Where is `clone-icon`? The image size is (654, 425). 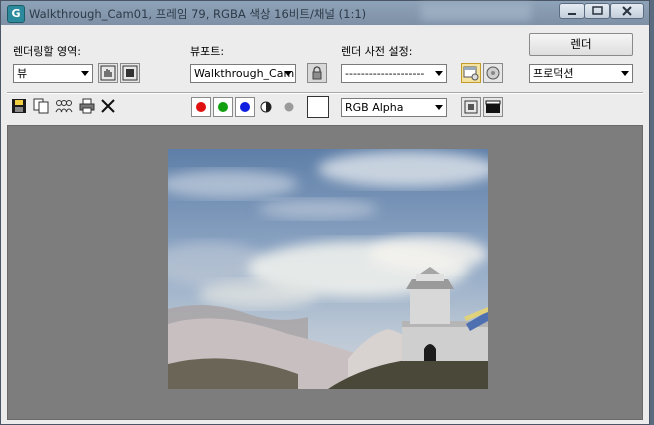 clone-icon is located at coordinates (64, 106).